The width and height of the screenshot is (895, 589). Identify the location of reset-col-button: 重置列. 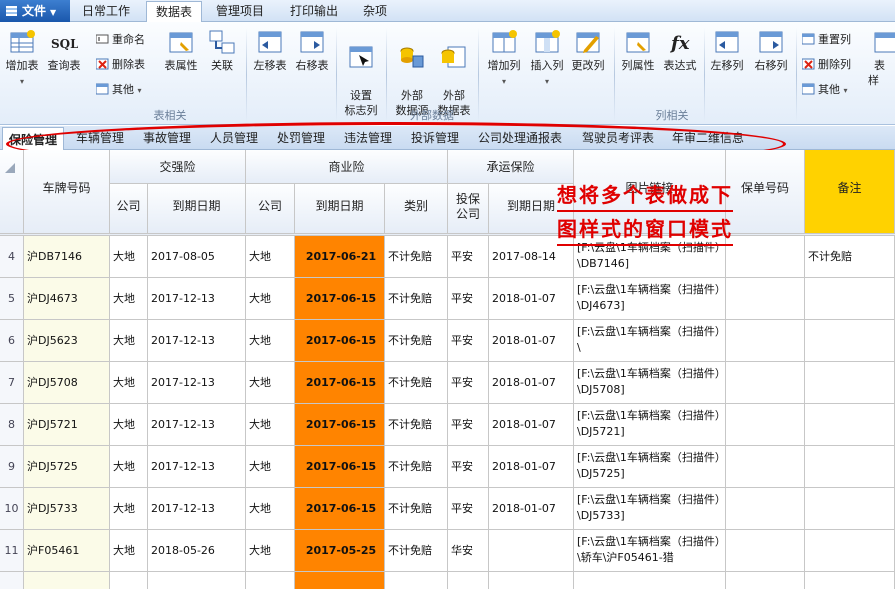
(826, 40).